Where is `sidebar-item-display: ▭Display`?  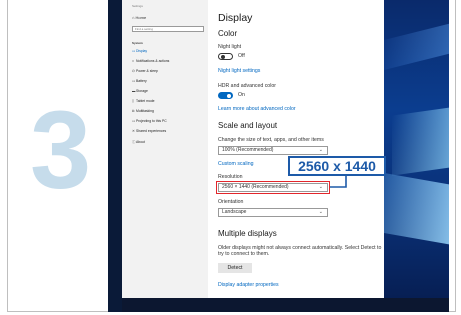 sidebar-item-display: ▭Display is located at coordinates (139, 51).